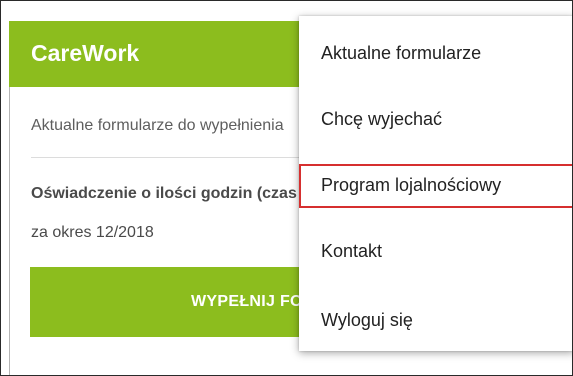 The height and width of the screenshot is (376, 573). What do you see at coordinates (92, 232) in the screenshot?
I see `form-period: za okres 12/2018` at bounding box center [92, 232].